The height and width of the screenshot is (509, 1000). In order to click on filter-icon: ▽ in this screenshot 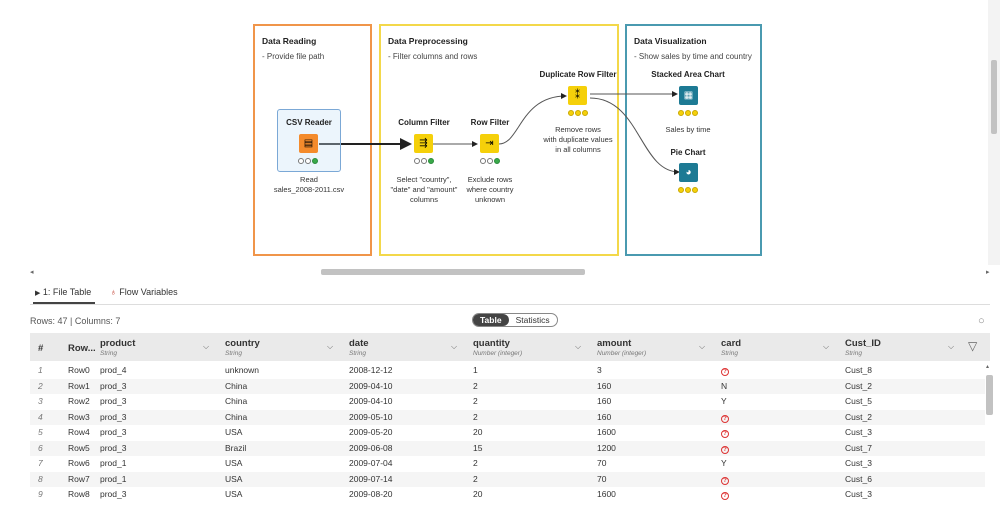, I will do `click(972, 346)`.